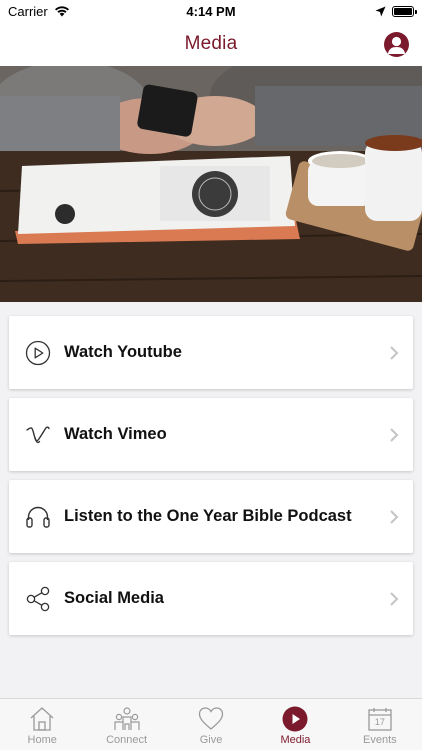 The height and width of the screenshot is (750, 422). I want to click on status-left: Carrier, so click(39, 11).